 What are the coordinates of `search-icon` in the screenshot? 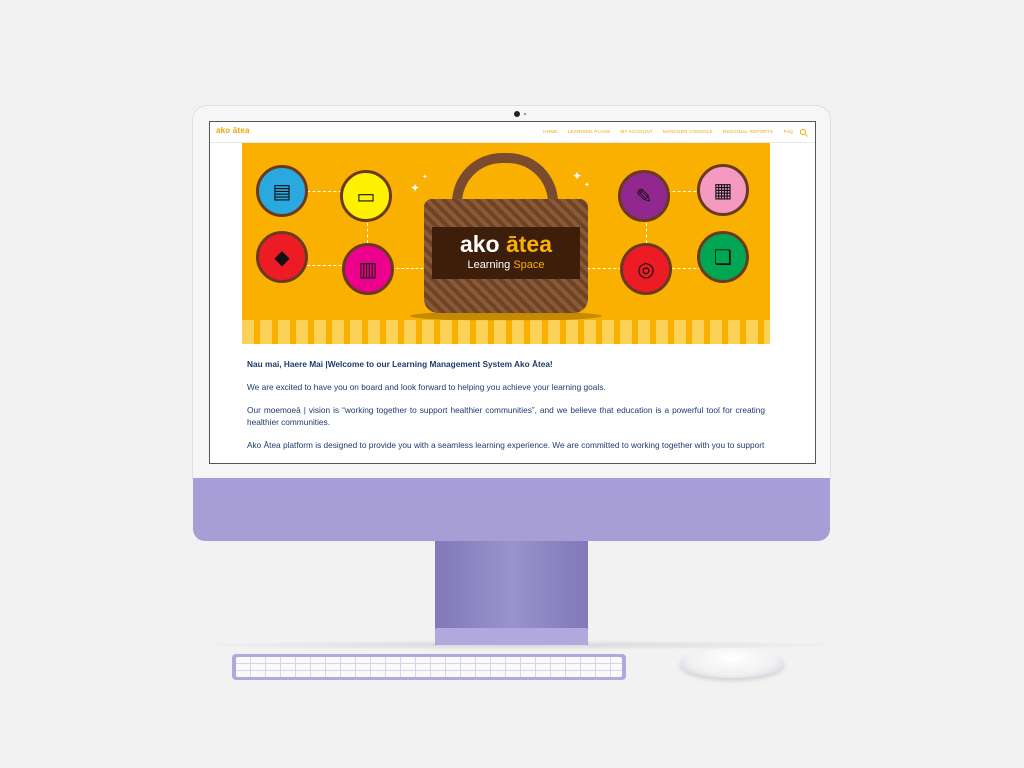 It's located at (803, 132).